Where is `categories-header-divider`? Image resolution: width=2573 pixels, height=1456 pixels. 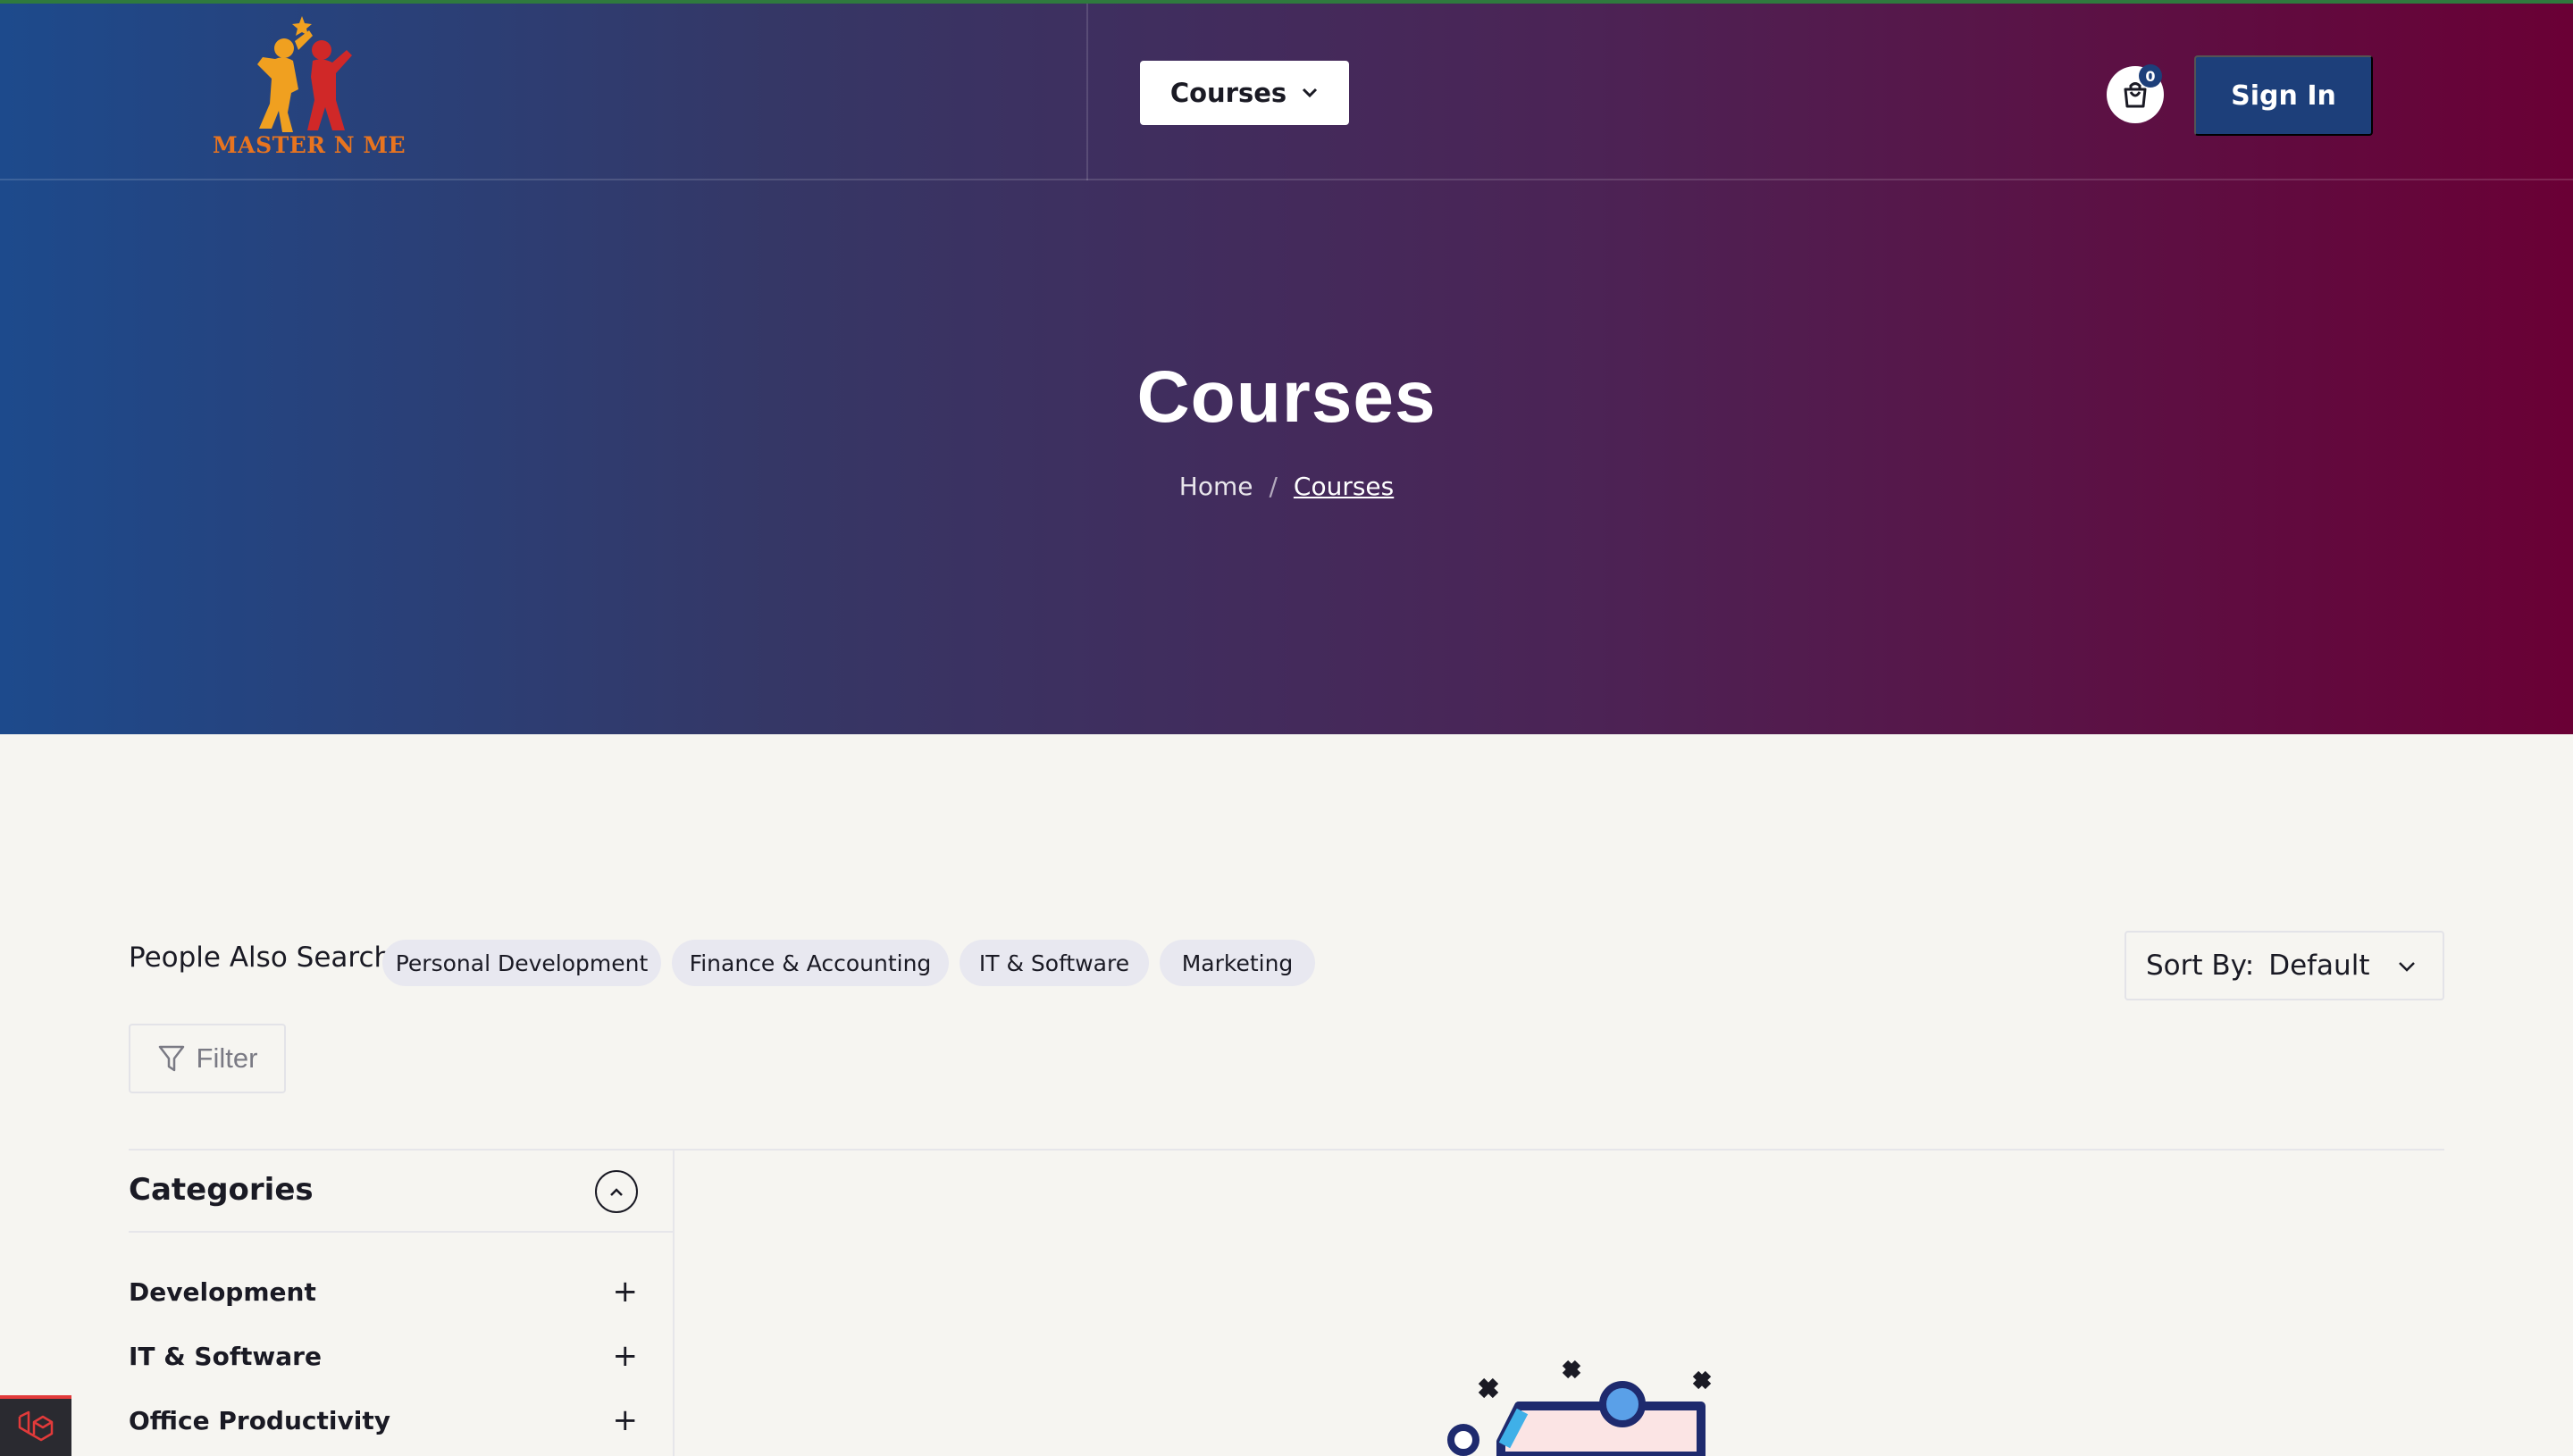 categories-header-divider is located at coordinates (401, 1232).